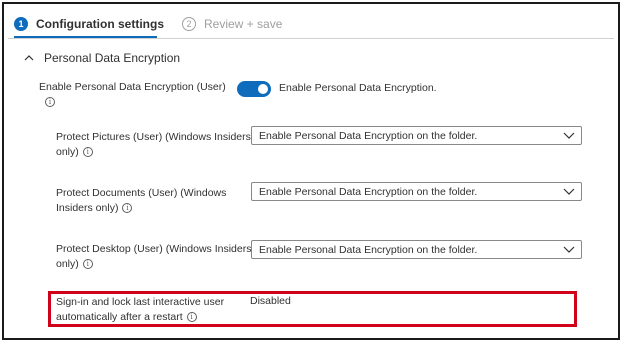  Describe the element at coordinates (100, 24) in the screenshot. I see `step-label: Configuration settings` at that location.